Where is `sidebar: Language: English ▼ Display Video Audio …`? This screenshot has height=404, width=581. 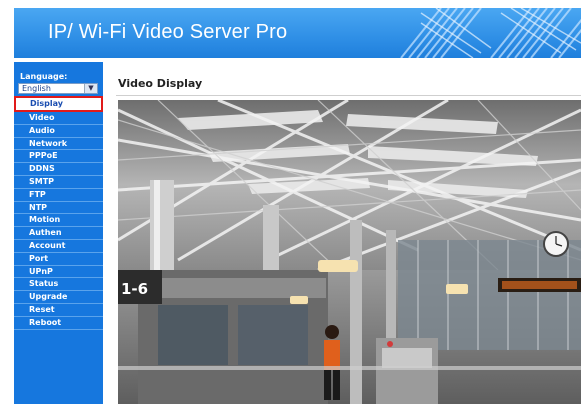
sidebar: Language: English ▼ Display Video Audio … is located at coordinates (58, 233).